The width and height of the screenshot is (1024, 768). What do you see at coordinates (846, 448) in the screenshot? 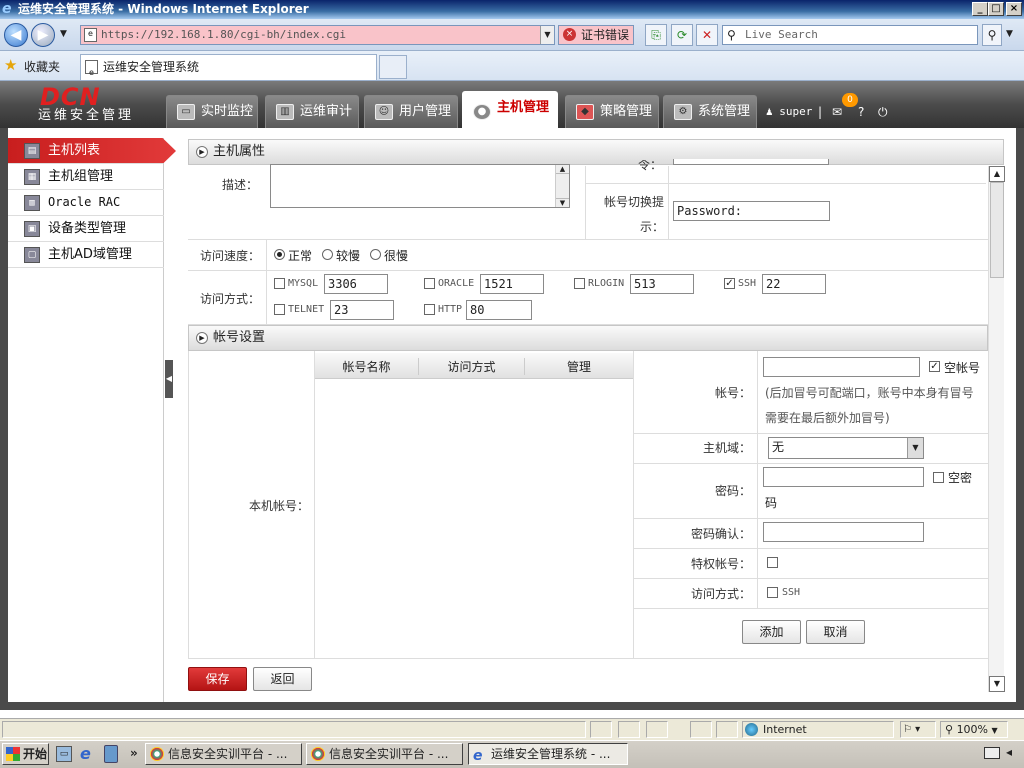
I see `host-domain-select: 无 ▼` at bounding box center [846, 448].